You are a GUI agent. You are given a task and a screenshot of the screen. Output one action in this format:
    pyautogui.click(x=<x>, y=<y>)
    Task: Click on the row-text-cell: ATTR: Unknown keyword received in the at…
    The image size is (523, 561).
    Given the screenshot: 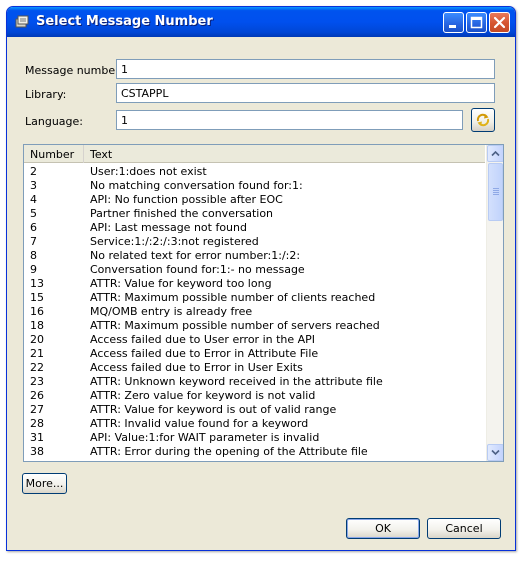 What is the action you would take?
    pyautogui.click(x=236, y=381)
    